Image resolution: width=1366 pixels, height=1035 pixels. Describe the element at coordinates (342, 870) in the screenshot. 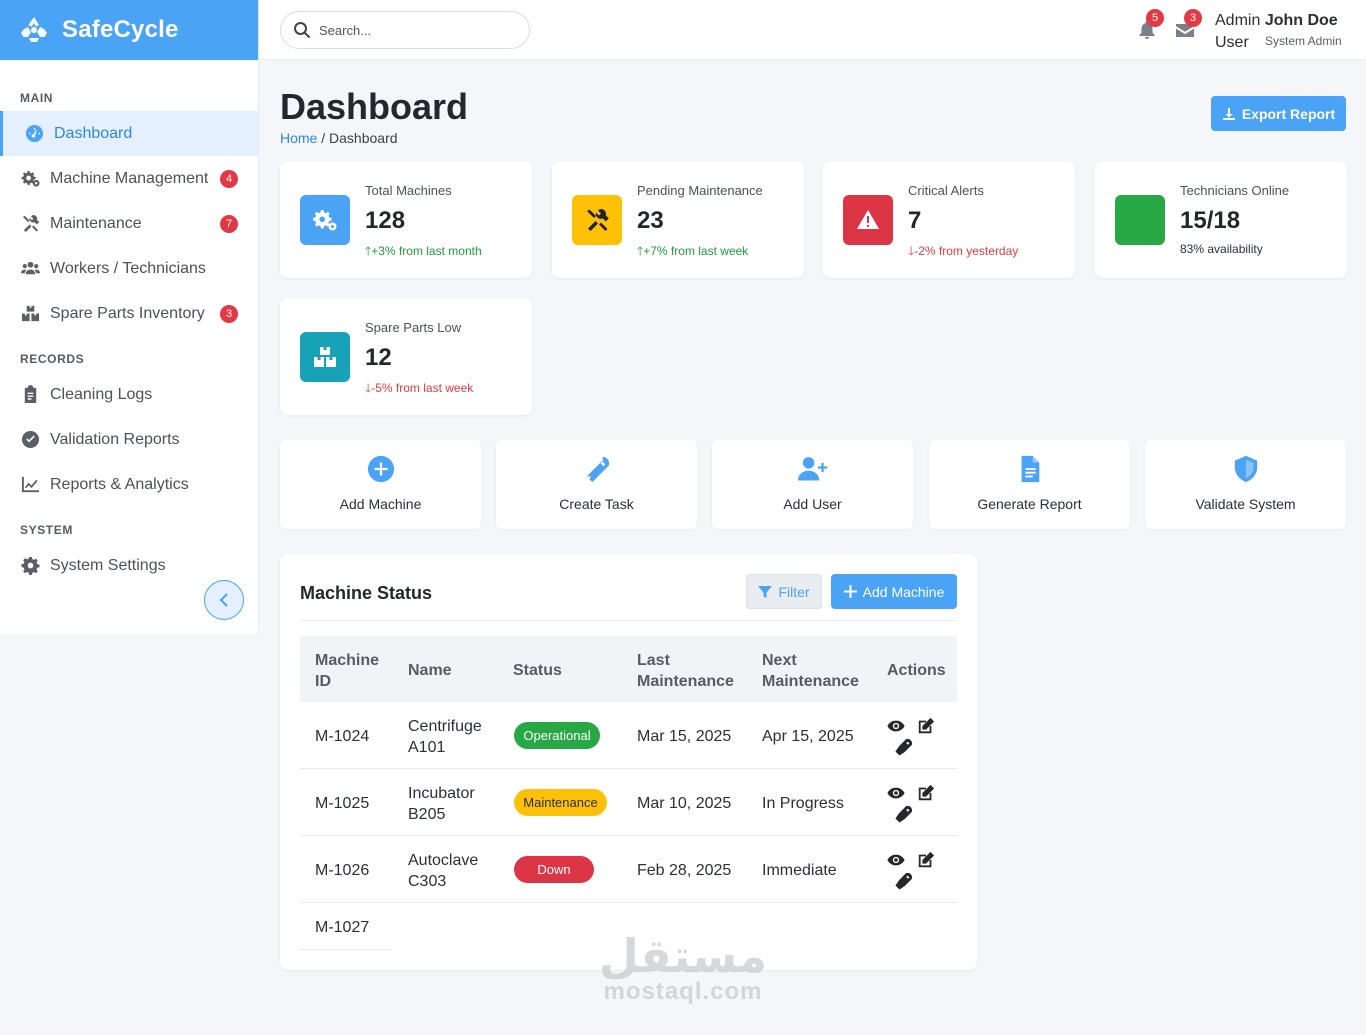

I see `machine-id: M-1026` at that location.